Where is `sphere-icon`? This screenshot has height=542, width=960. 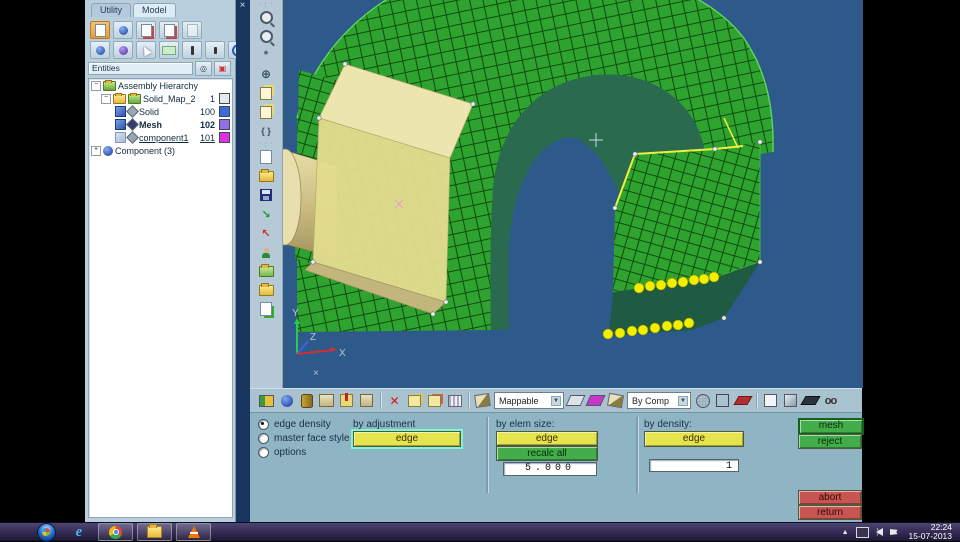 sphere-icon is located at coordinates (286, 401).